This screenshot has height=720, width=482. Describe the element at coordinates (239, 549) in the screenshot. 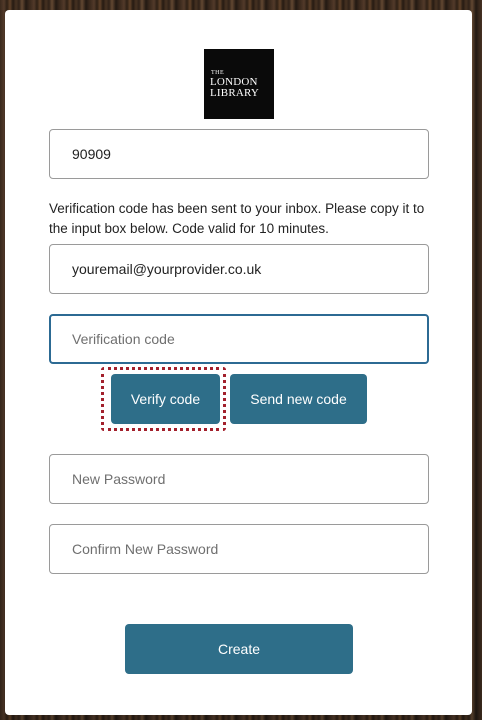

I see `confirm-password-input` at that location.